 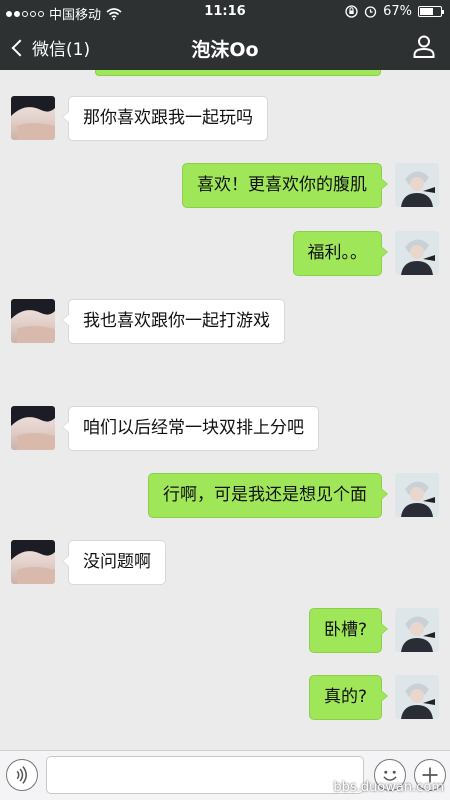 I want to click on message-row: 行啊，可是我还是想见个面, so click(x=225, y=498).